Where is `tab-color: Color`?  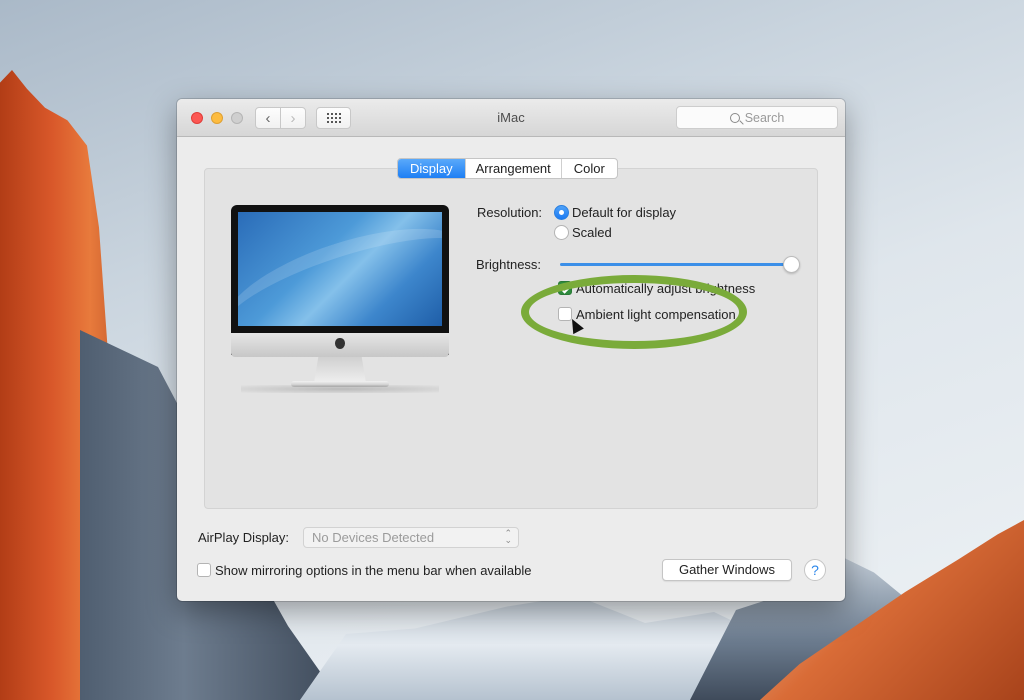
tab-color: Color is located at coordinates (588, 168).